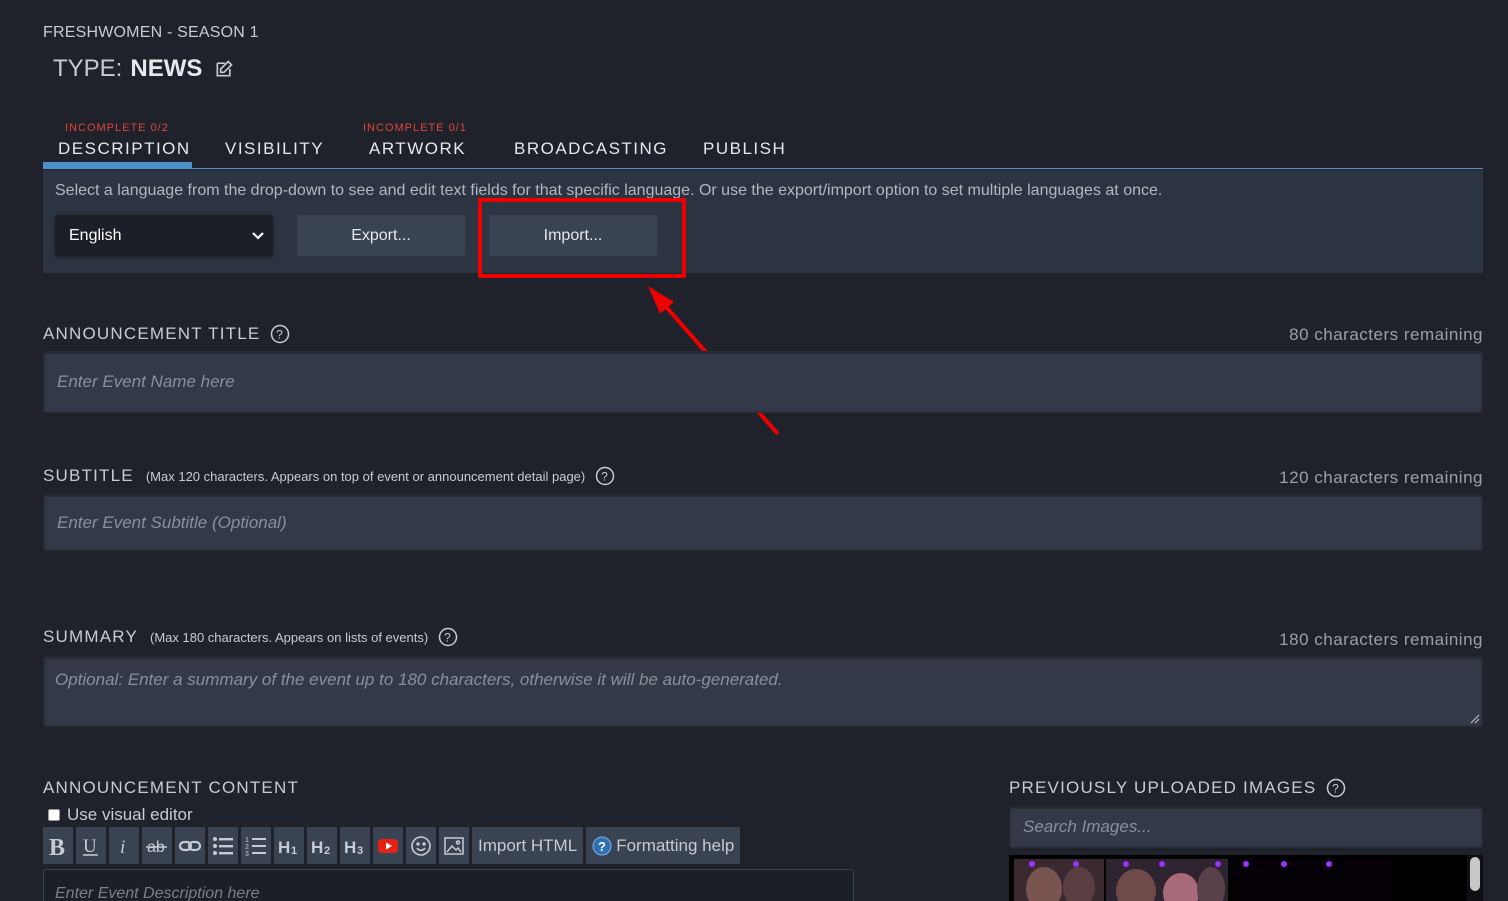 This screenshot has height=901, width=1508. What do you see at coordinates (1177, 788) in the screenshot?
I see `uploaded-images-label: PREVIOUSLY UPLOADED IMAGES ?` at bounding box center [1177, 788].